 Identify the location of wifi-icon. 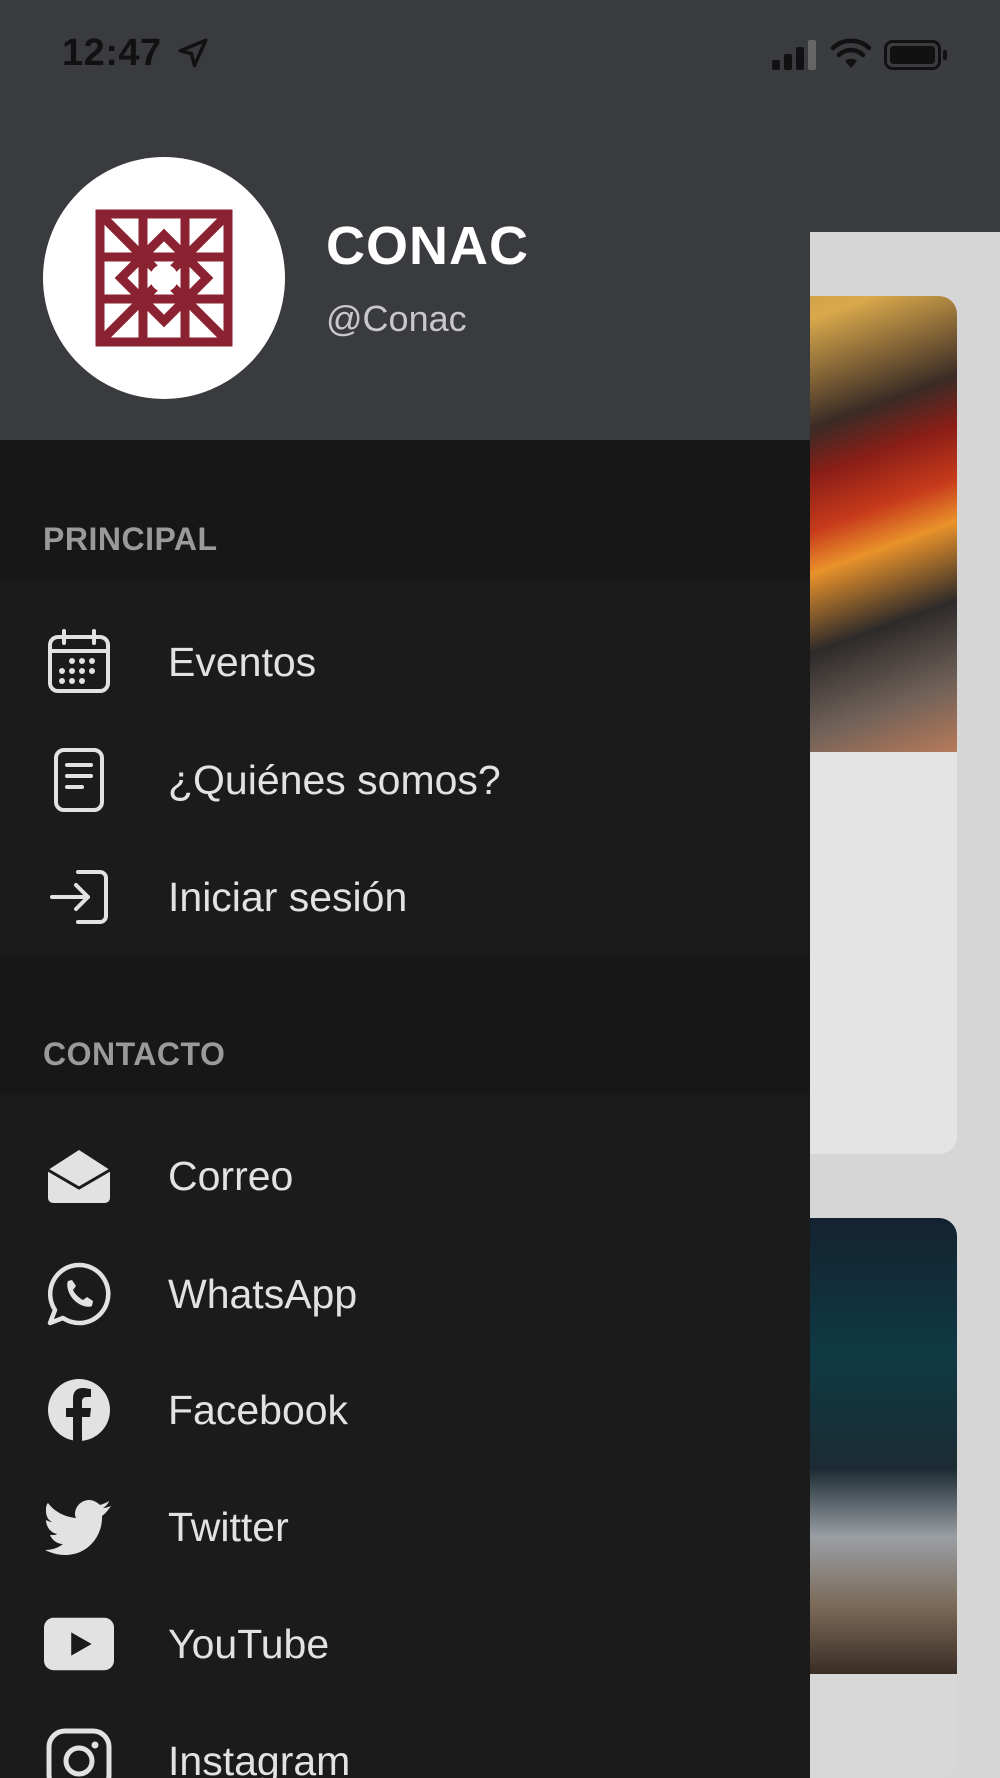
(851, 56).